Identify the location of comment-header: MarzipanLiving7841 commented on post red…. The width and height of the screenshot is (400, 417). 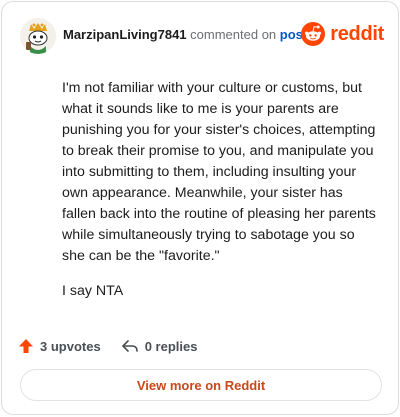
(200, 36).